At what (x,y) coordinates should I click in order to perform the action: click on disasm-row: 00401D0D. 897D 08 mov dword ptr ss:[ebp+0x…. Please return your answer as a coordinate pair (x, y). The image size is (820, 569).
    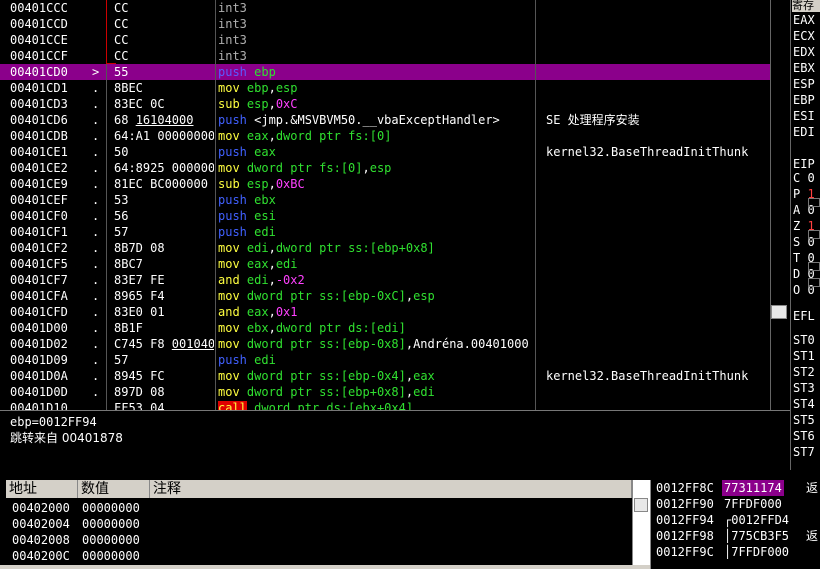
    Looking at the image, I should click on (385, 392).